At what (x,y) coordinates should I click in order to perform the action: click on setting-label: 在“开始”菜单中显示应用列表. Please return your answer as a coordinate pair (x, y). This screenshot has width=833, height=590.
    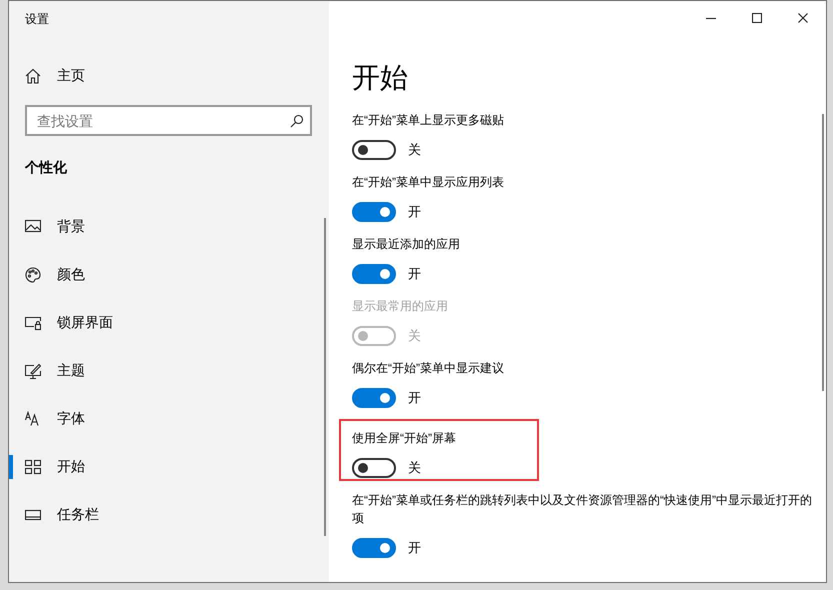
    Looking at the image, I should click on (428, 182).